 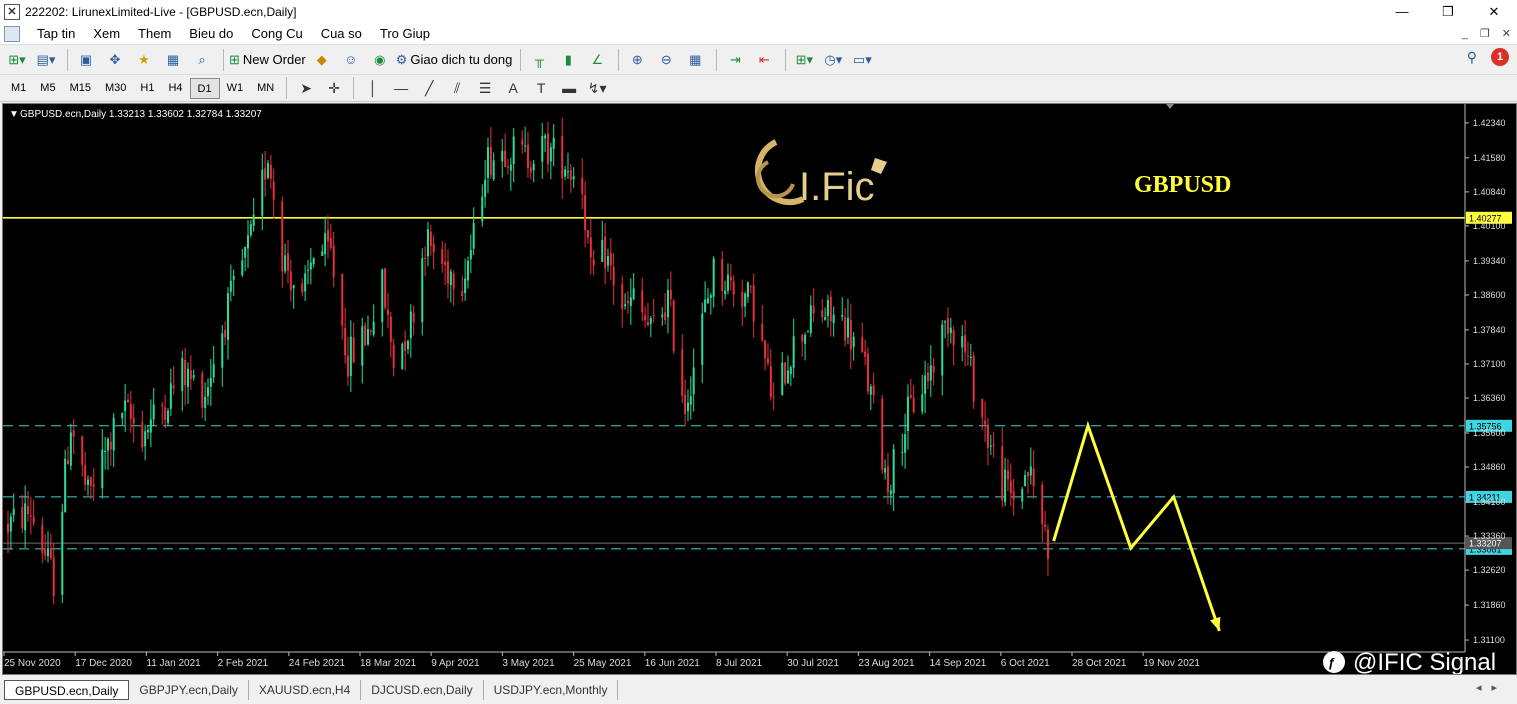 What do you see at coordinates (334, 88) in the screenshot?
I see `crosshair-icon: ✛` at bounding box center [334, 88].